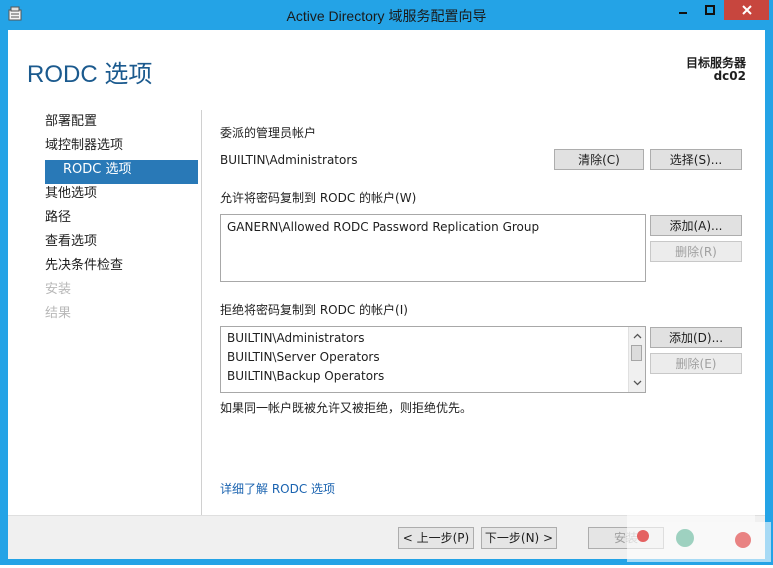 This screenshot has height=568, width=773. I want to click on title-bar: Active Directory 域服务配置向导, so click(386, 15).